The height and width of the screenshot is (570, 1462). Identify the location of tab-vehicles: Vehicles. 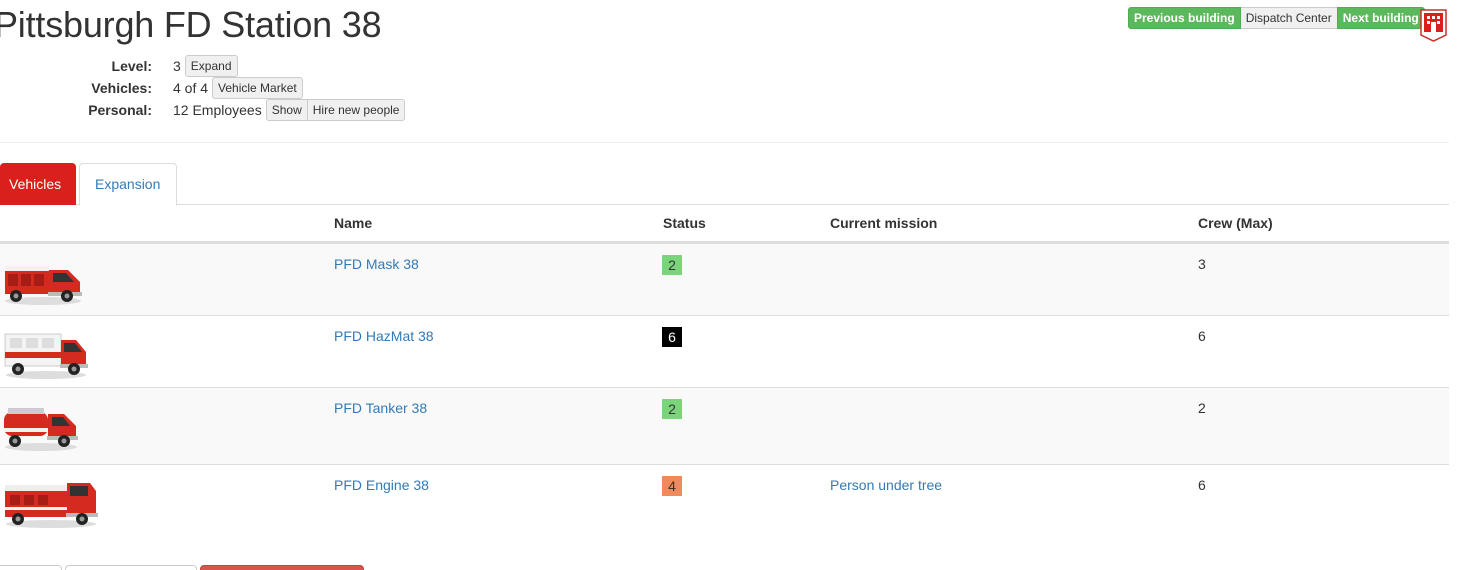
(38, 184).